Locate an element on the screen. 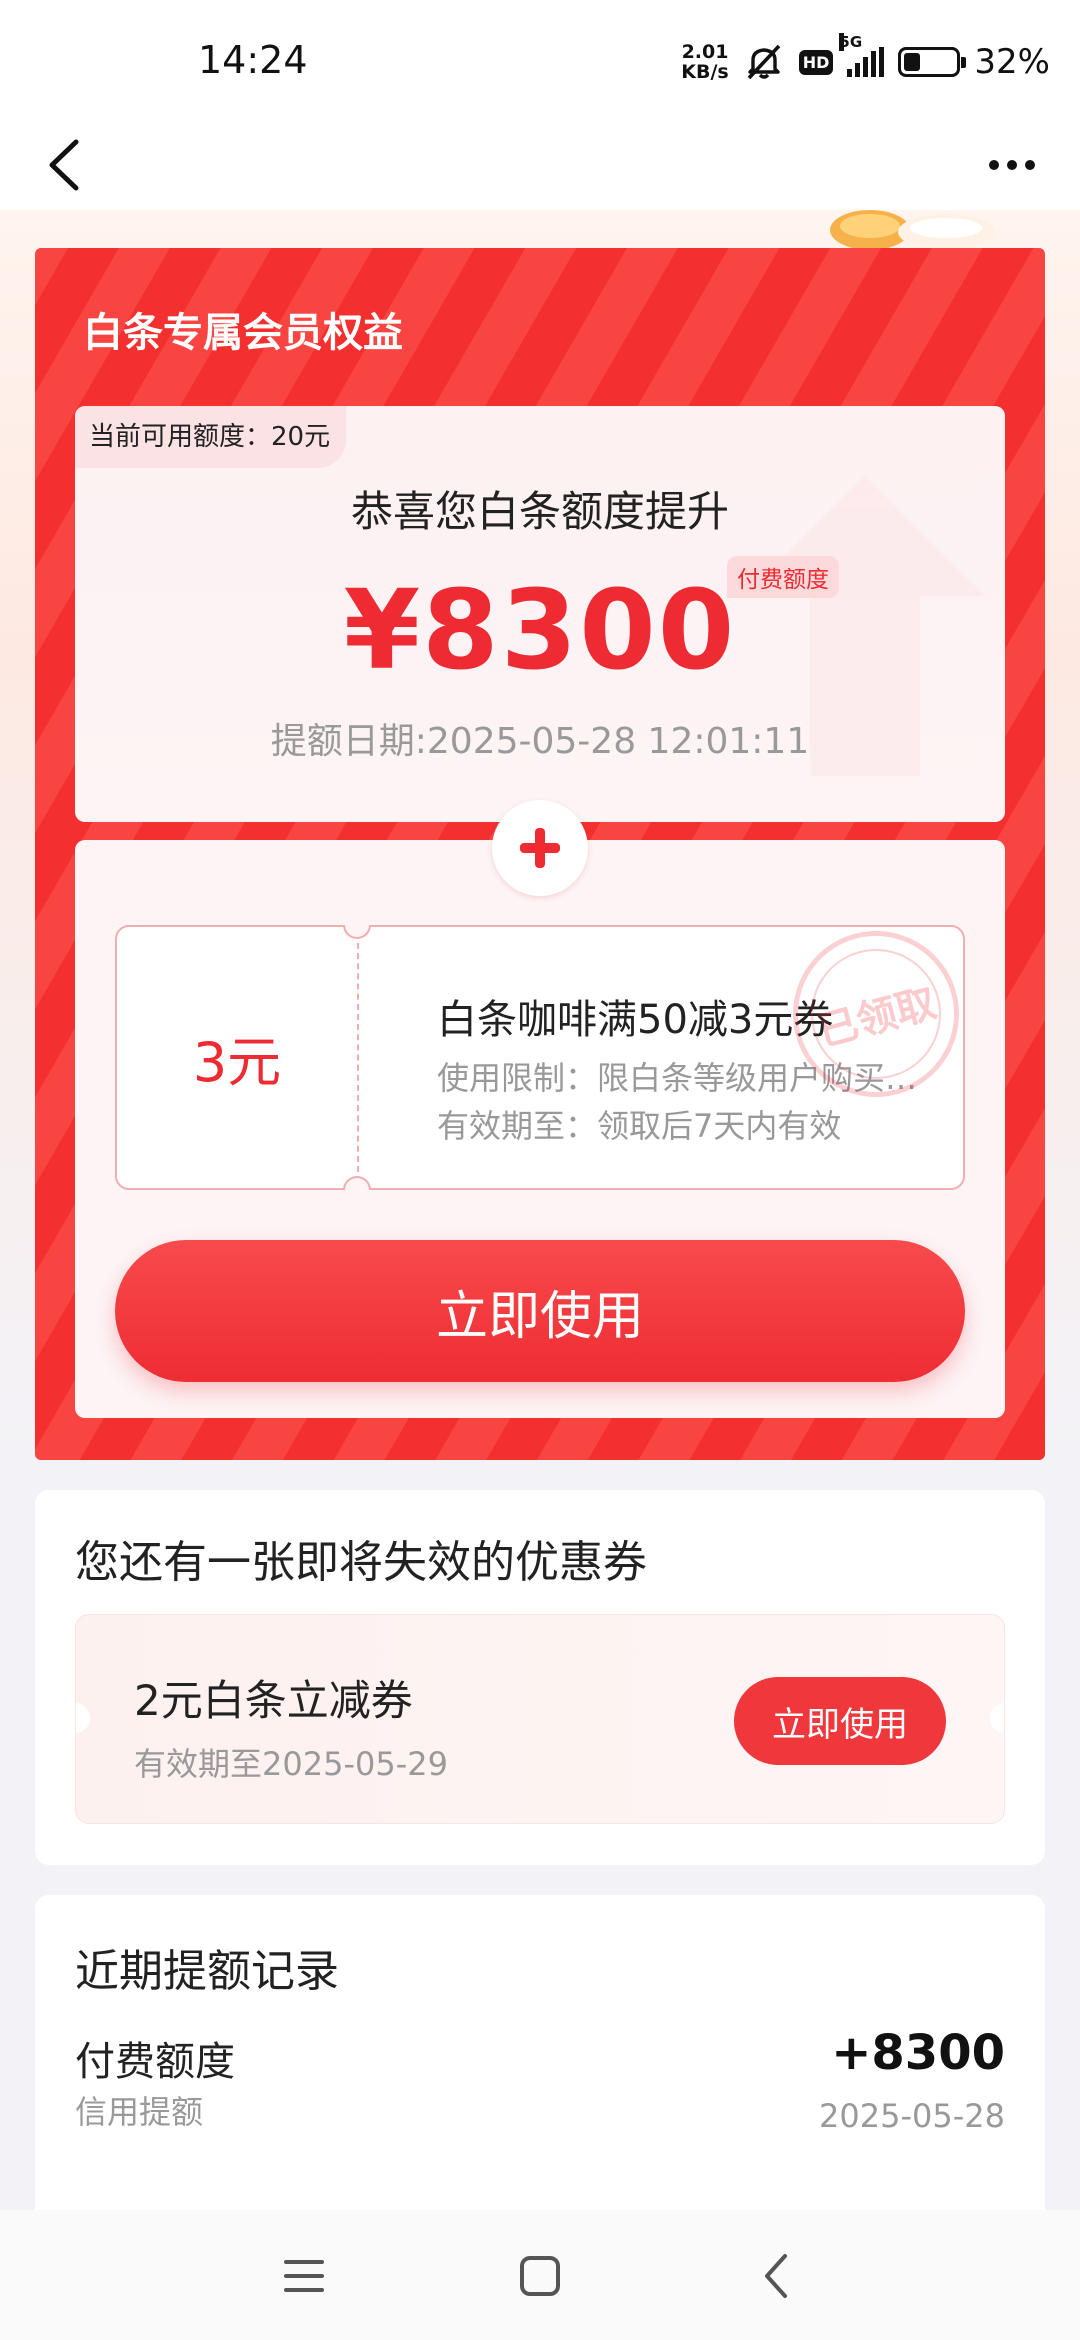 The height and width of the screenshot is (2340, 1080). mascot-illustration is located at coordinates (912, 229).